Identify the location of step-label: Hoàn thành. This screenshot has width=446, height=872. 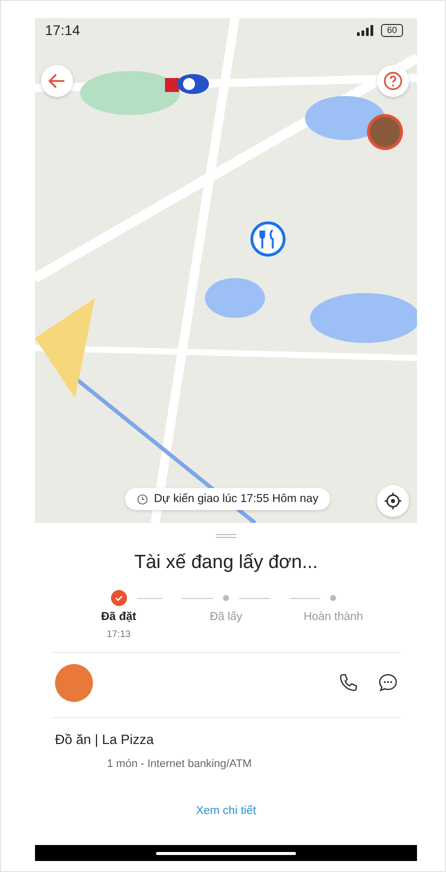
(334, 617).